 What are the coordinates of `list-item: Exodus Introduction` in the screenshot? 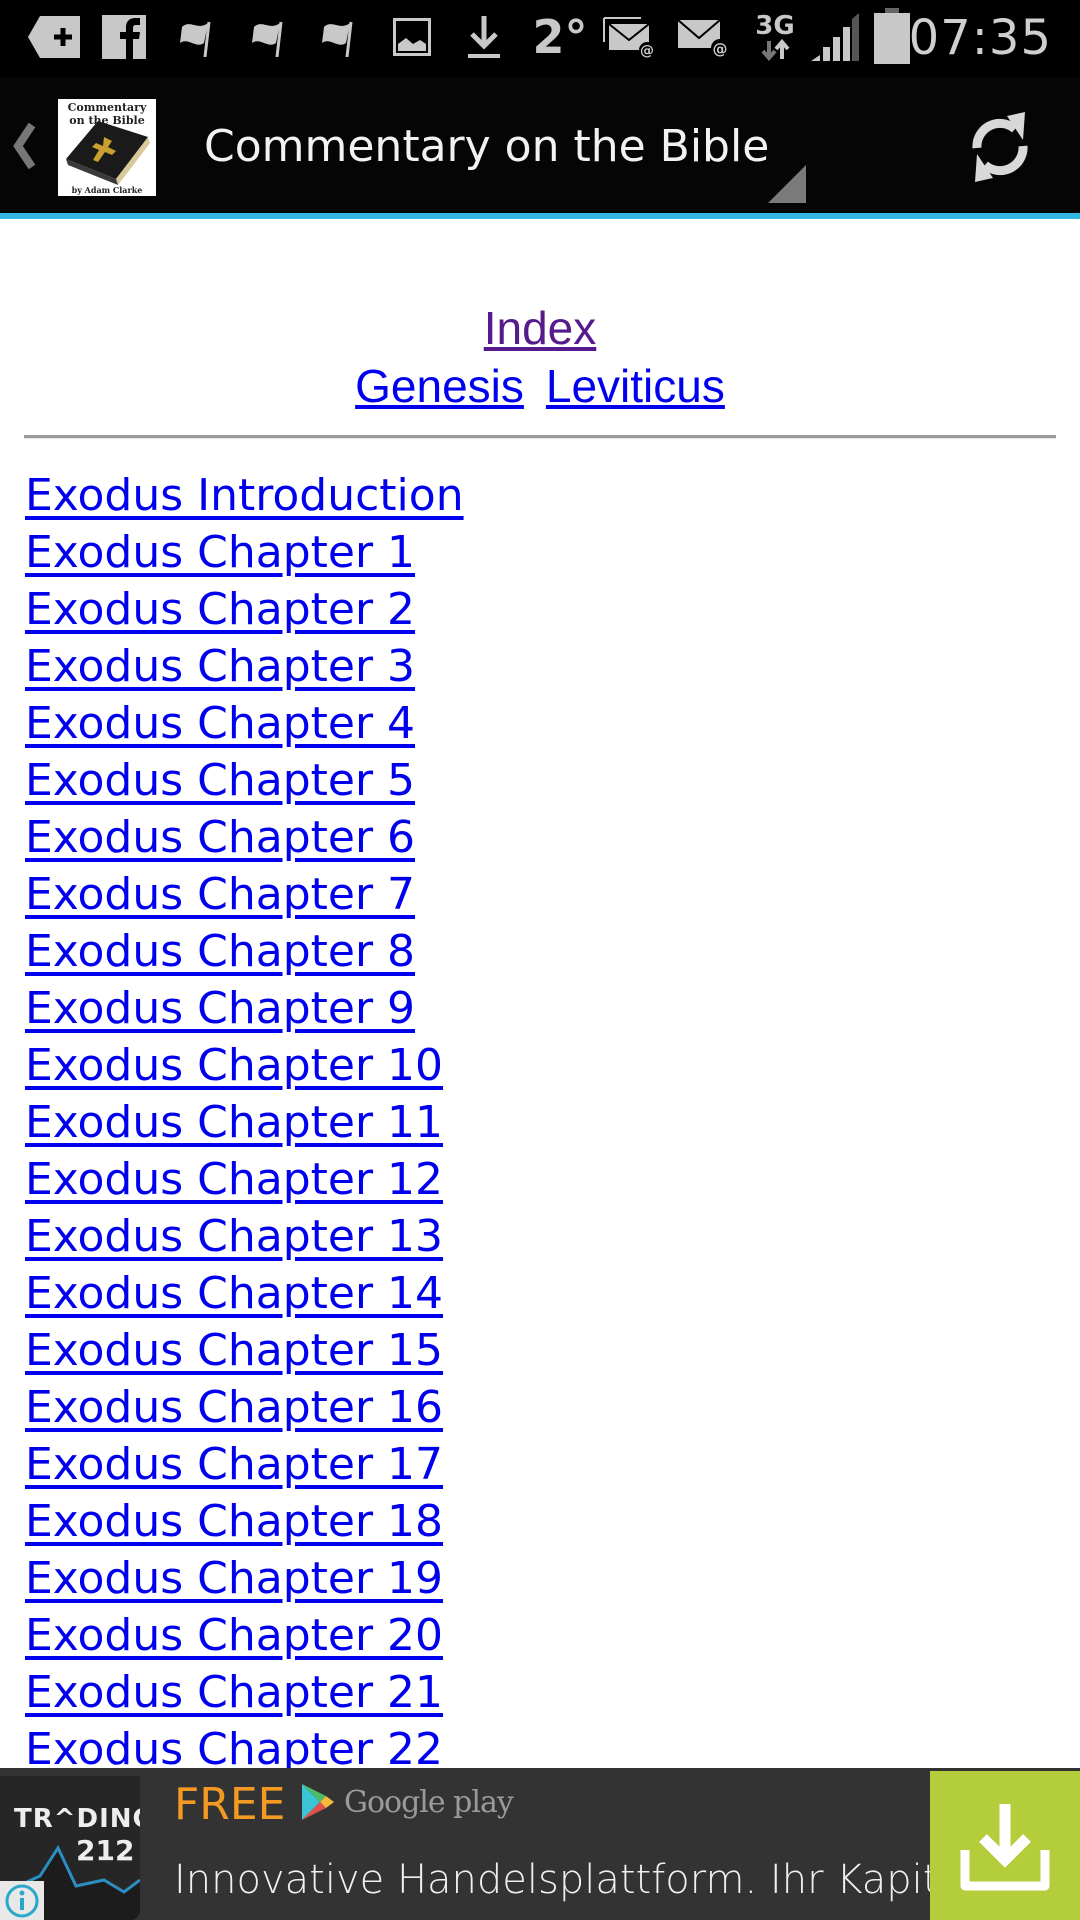 It's located at (244, 495).